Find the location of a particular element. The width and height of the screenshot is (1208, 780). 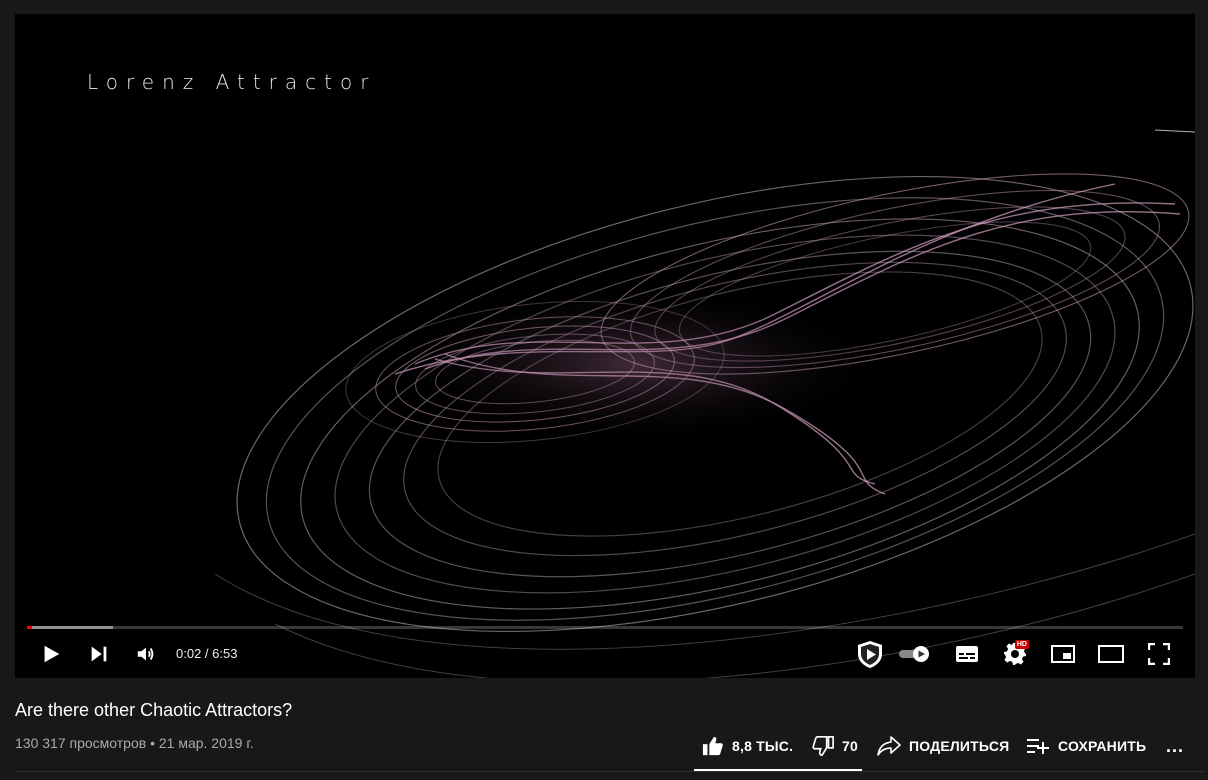

player-controls: 0:02 / 6:53 HD is located at coordinates (605, 654).